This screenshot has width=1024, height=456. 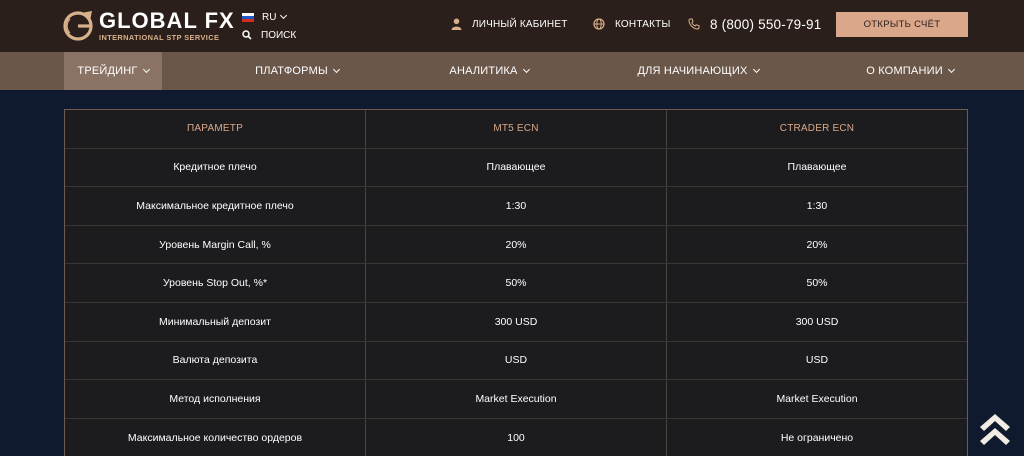 I want to click on nav-item-label: ПЛАТФОРМЫ, so click(x=291, y=71).